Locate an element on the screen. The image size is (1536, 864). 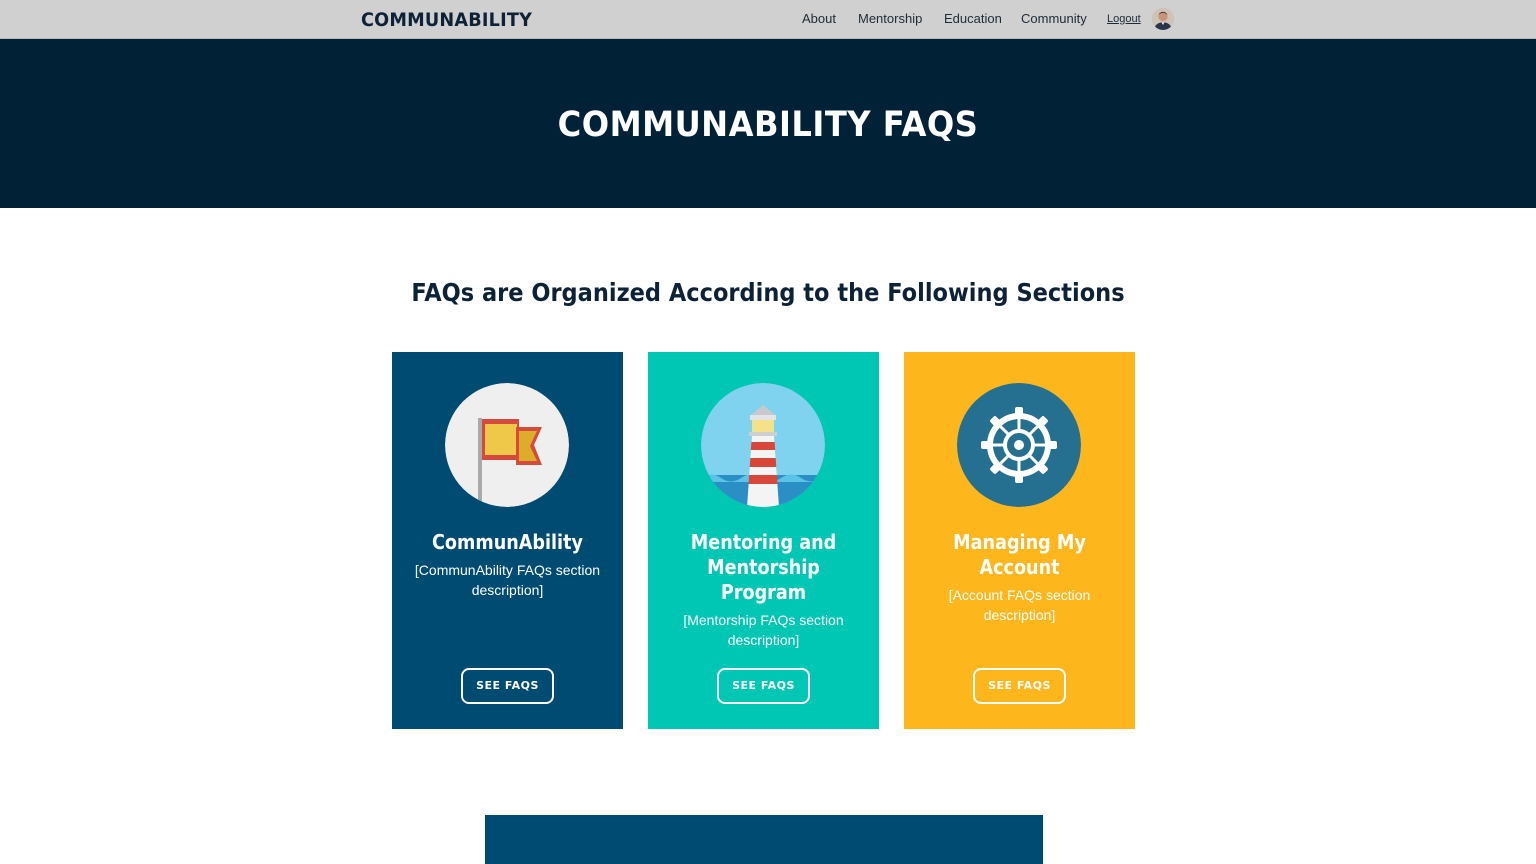
lighthouse-icon is located at coordinates (763, 445).